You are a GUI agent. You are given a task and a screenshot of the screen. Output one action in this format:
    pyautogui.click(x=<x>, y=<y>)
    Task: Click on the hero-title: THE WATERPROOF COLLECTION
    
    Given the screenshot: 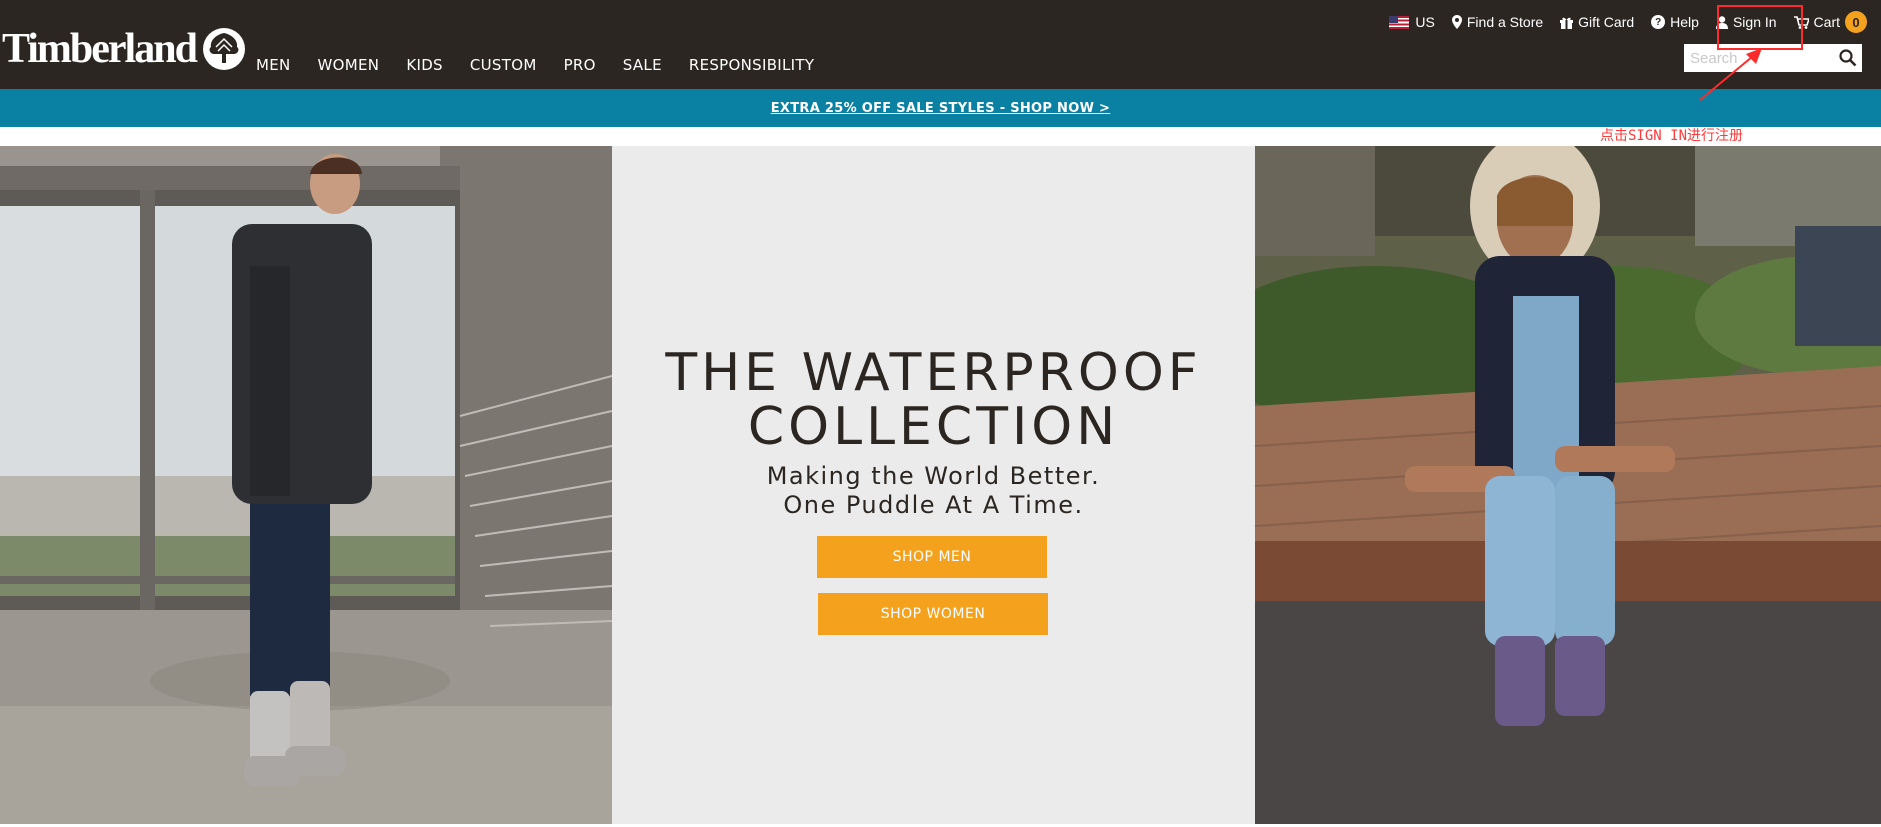 What is the action you would take?
    pyautogui.click(x=933, y=400)
    